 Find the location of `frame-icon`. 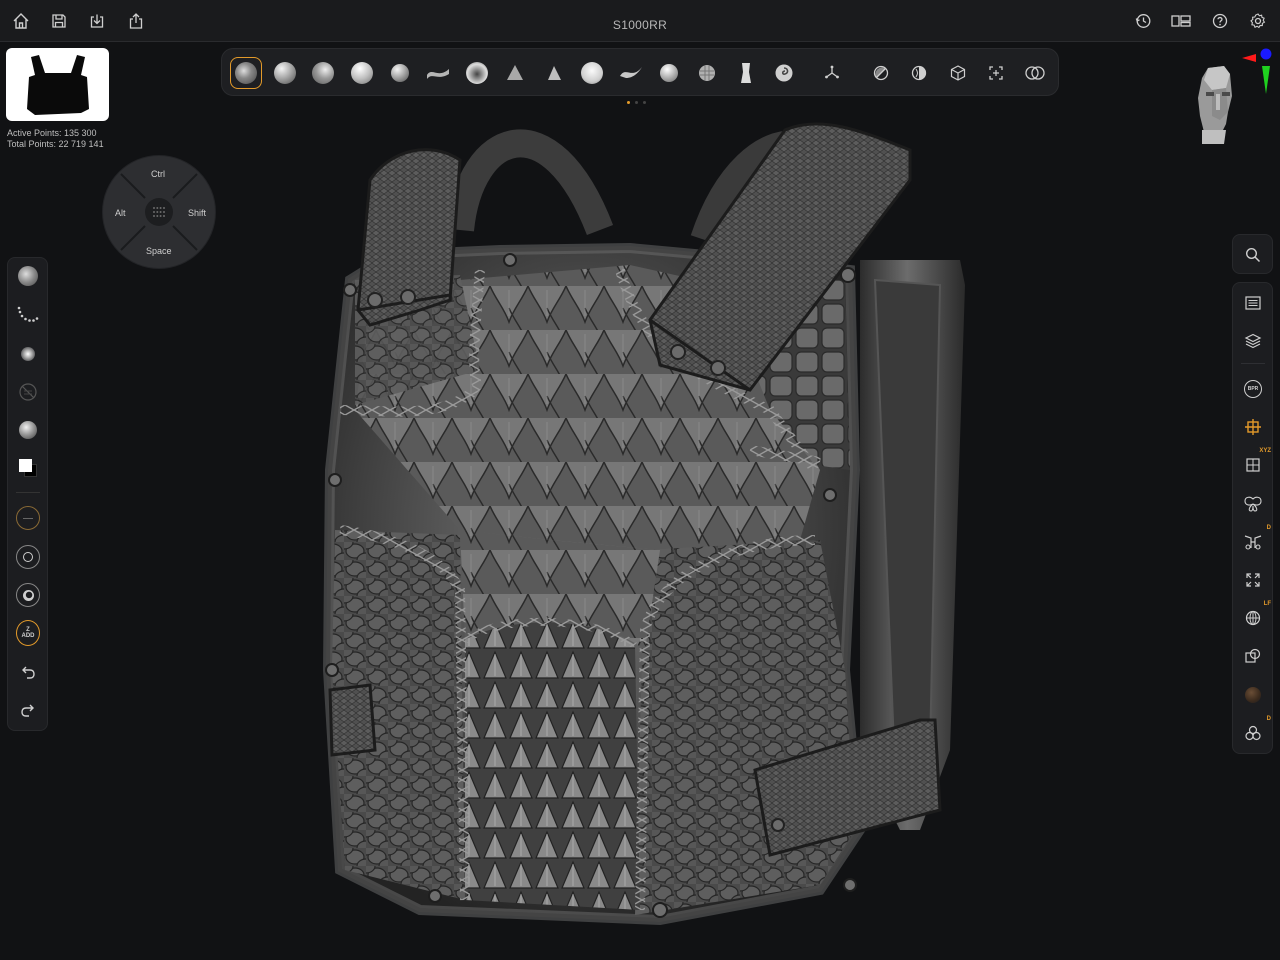

frame-icon is located at coordinates (996, 73).